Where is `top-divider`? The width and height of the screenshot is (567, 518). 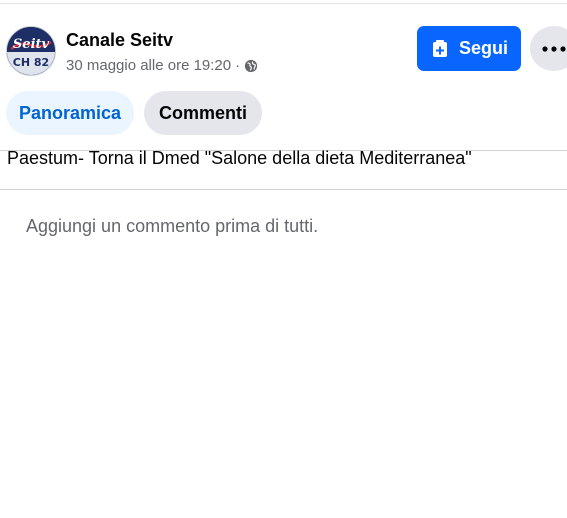
top-divider is located at coordinates (283, 3).